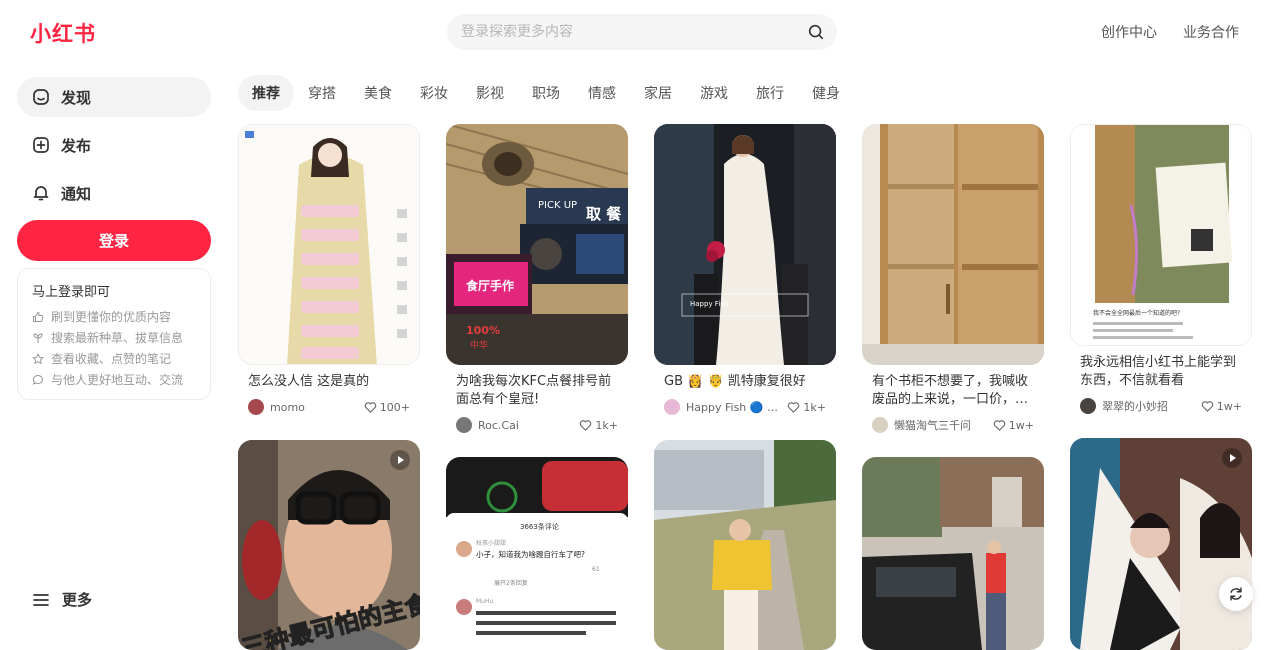  What do you see at coordinates (530, 554) in the screenshot?
I see `svg-text: 小子，知道我为啥蹬自行车了吧?` at bounding box center [530, 554].